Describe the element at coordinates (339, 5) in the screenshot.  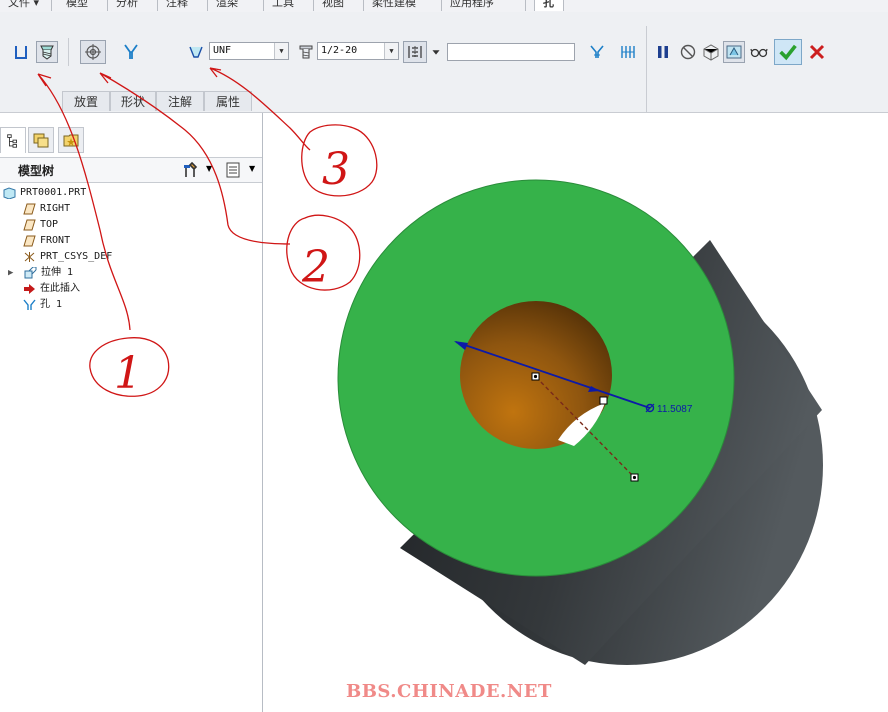
I see `menu-view: 视图` at that location.